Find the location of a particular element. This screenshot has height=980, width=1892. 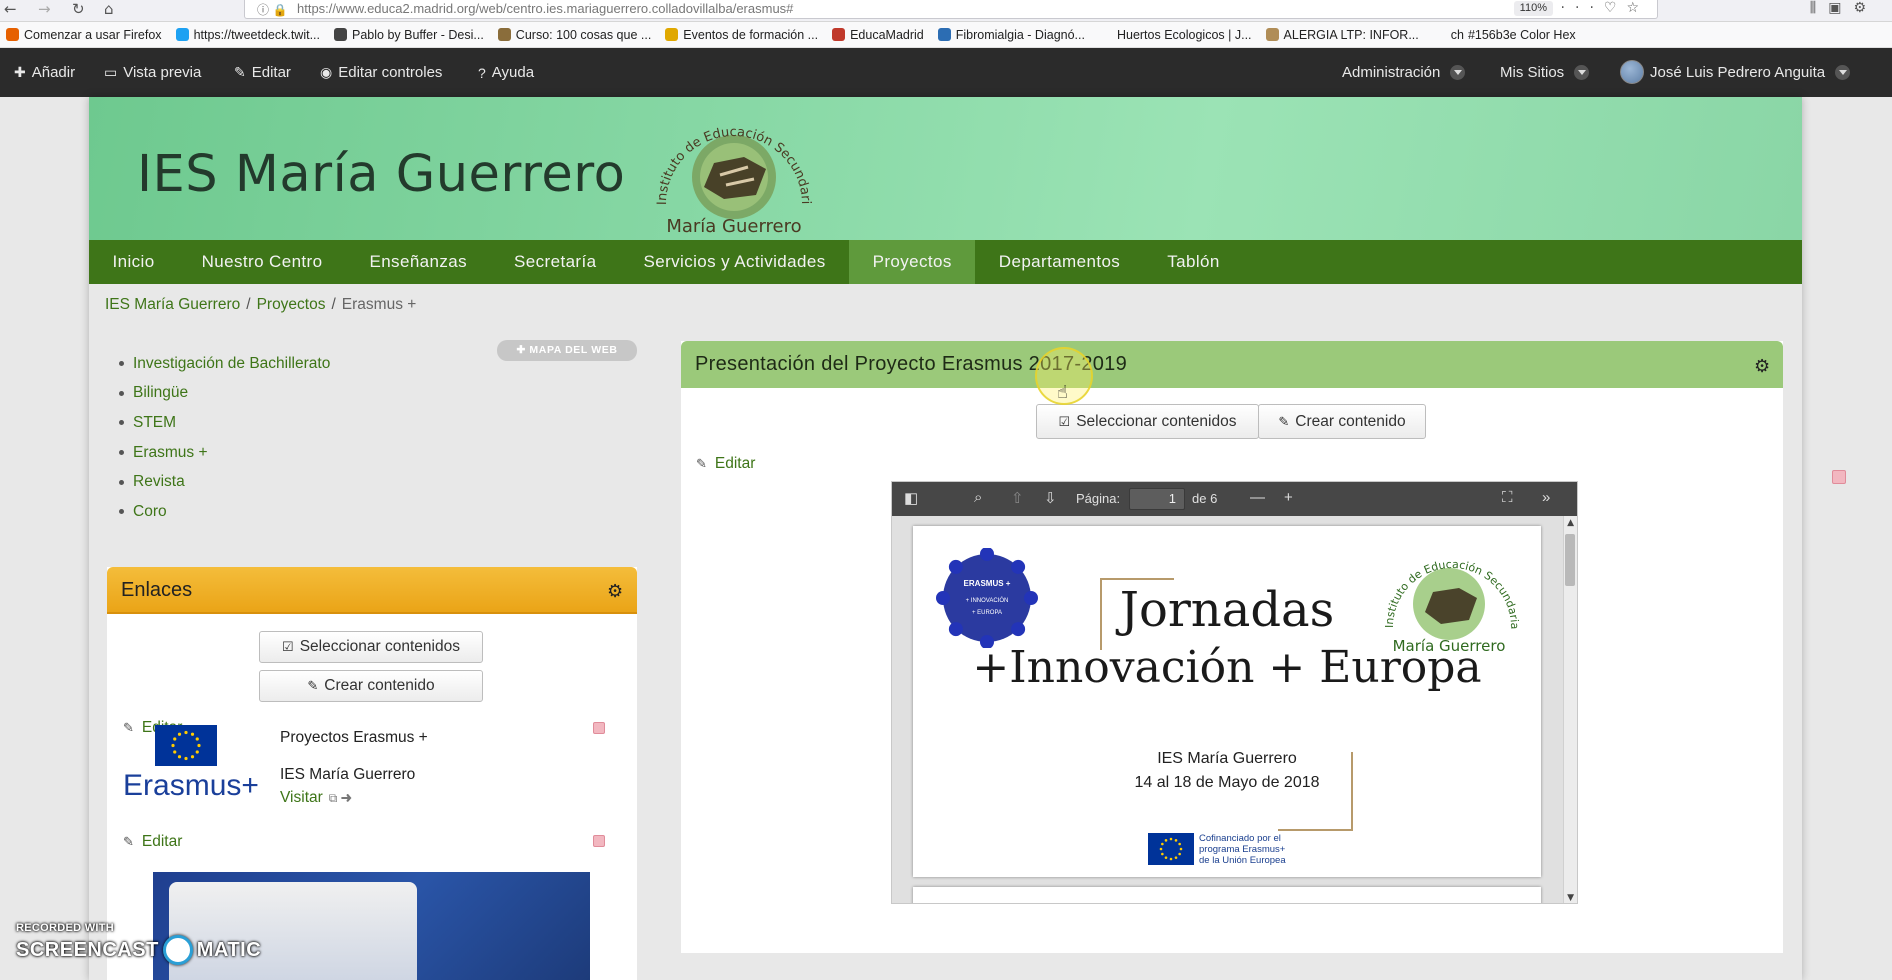

colorhex-icon is located at coordinates (1439, 34).